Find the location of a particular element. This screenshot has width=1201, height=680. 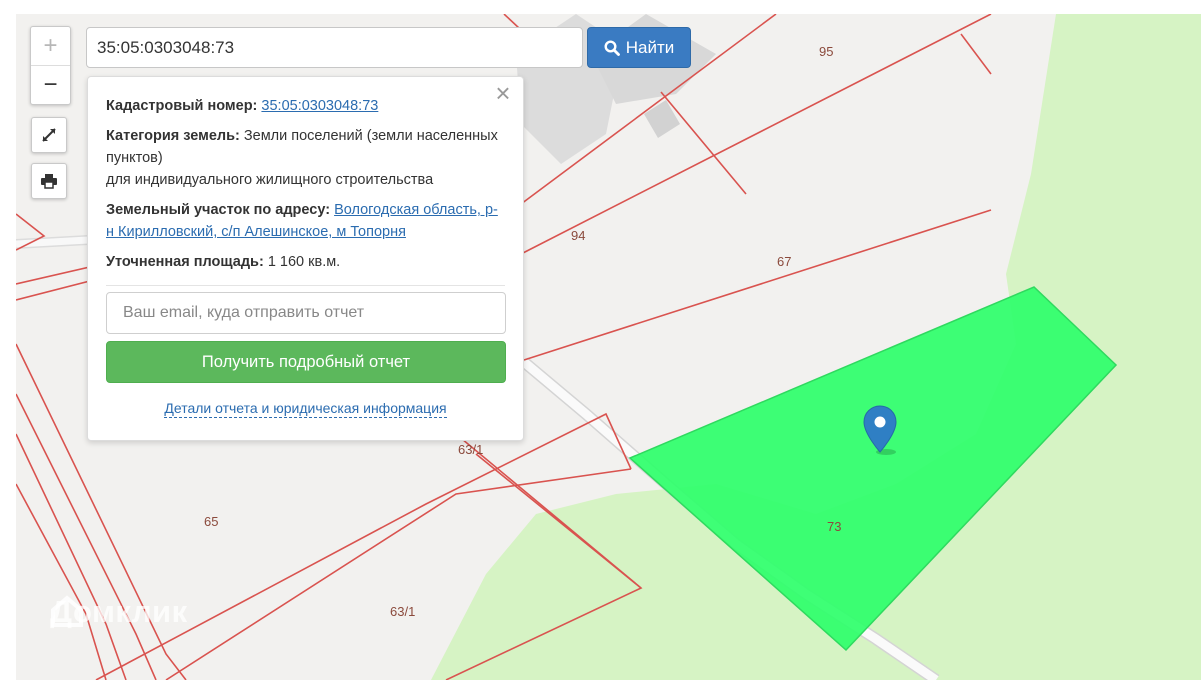

address-label: Земельный участок по адресу: is located at coordinates (218, 210).